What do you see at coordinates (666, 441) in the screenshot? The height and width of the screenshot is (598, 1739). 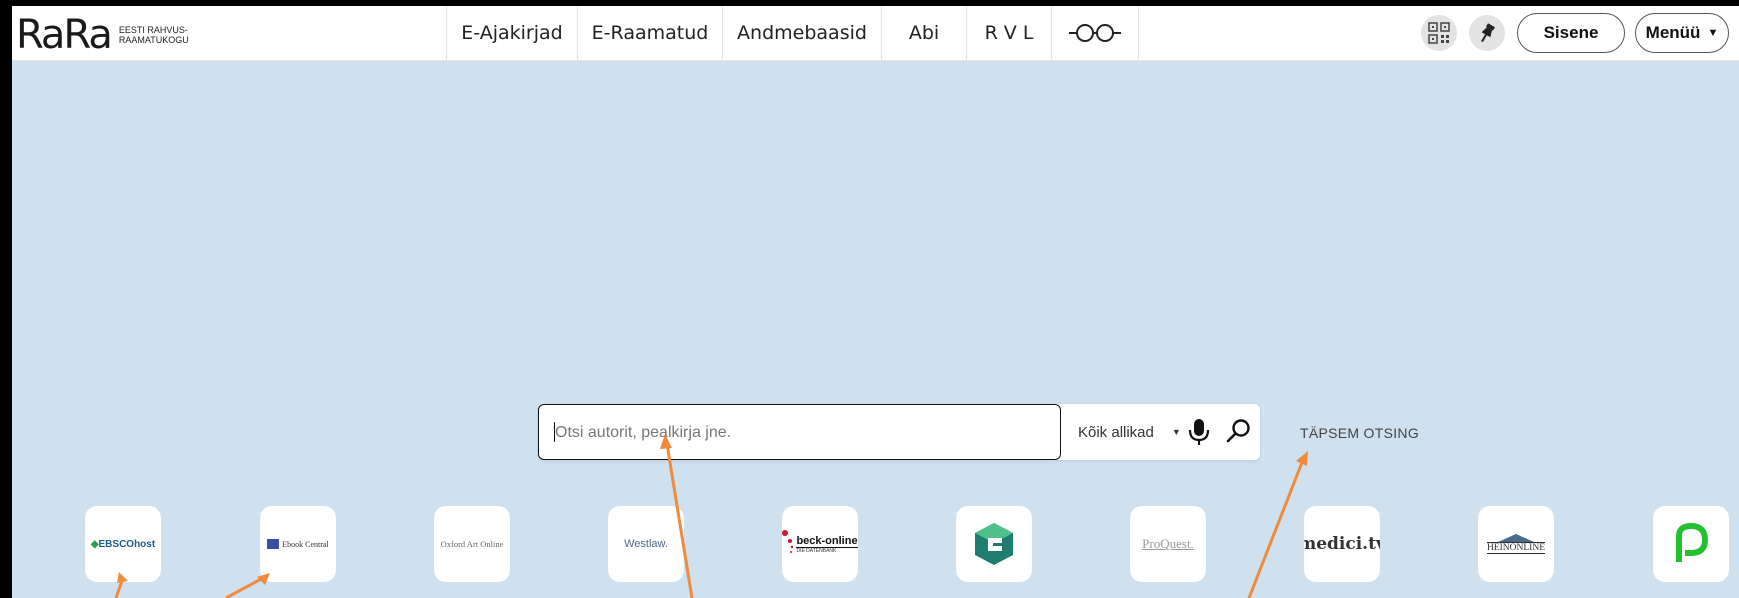 I see `arrow-search-head` at bounding box center [666, 441].